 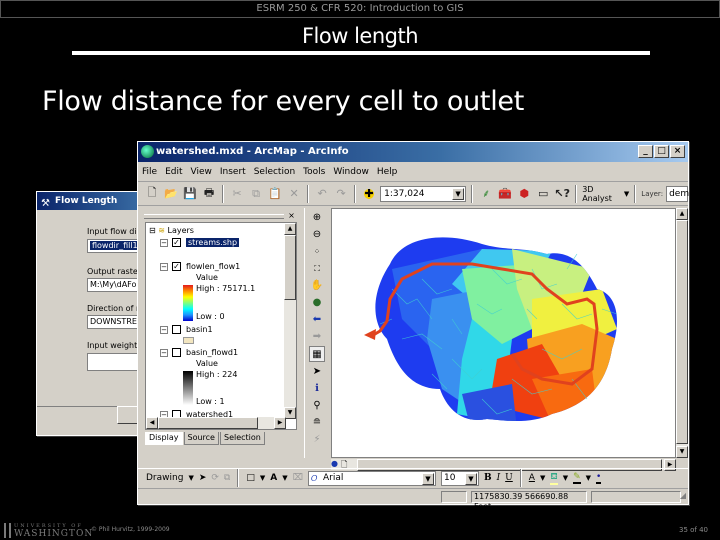 I want to click on toc-drag-handle, so click(x=214, y=216).